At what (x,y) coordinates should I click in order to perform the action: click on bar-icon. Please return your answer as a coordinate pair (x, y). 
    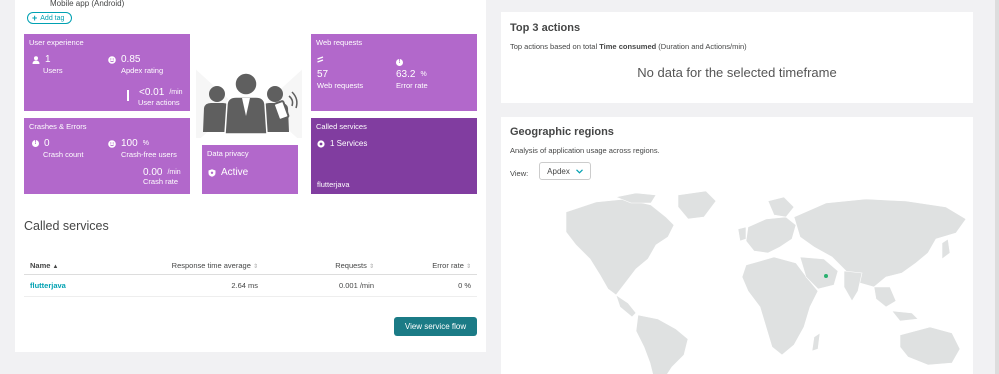
    Looking at the image, I should click on (128, 95).